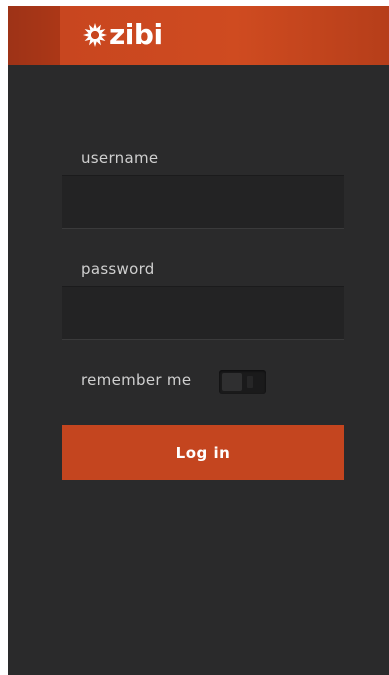 This screenshot has height=675, width=389. I want to click on password-input, so click(203, 313).